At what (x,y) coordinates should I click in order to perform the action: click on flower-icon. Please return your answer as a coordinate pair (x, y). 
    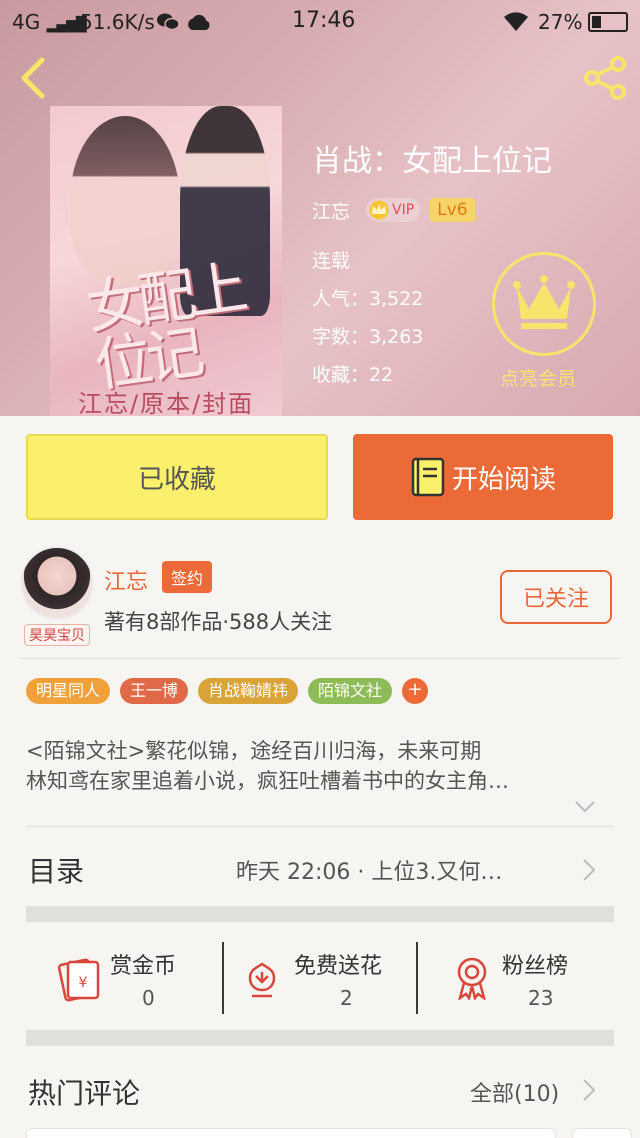
    Looking at the image, I should click on (262, 980).